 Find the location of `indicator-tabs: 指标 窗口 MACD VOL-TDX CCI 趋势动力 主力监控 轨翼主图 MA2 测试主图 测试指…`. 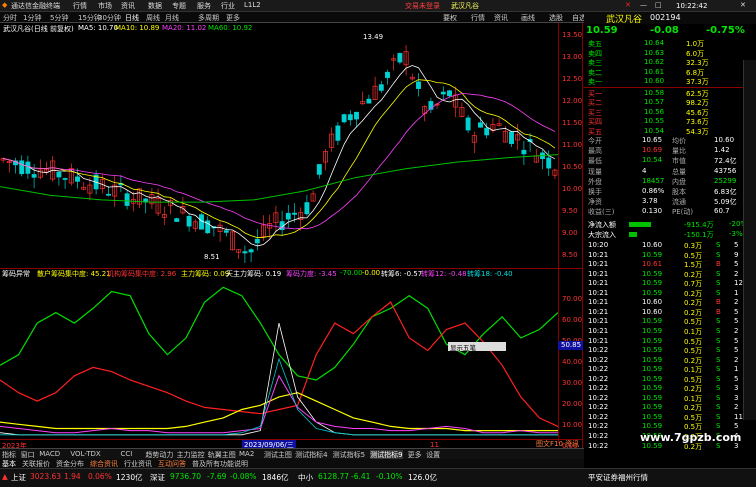

indicator-tabs: 指标 窗口 MACD VOL-TDX CCI 趋势动力 主力监控 轨翼主图 MA2 测试主图 测试指… is located at coordinates (292, 454).